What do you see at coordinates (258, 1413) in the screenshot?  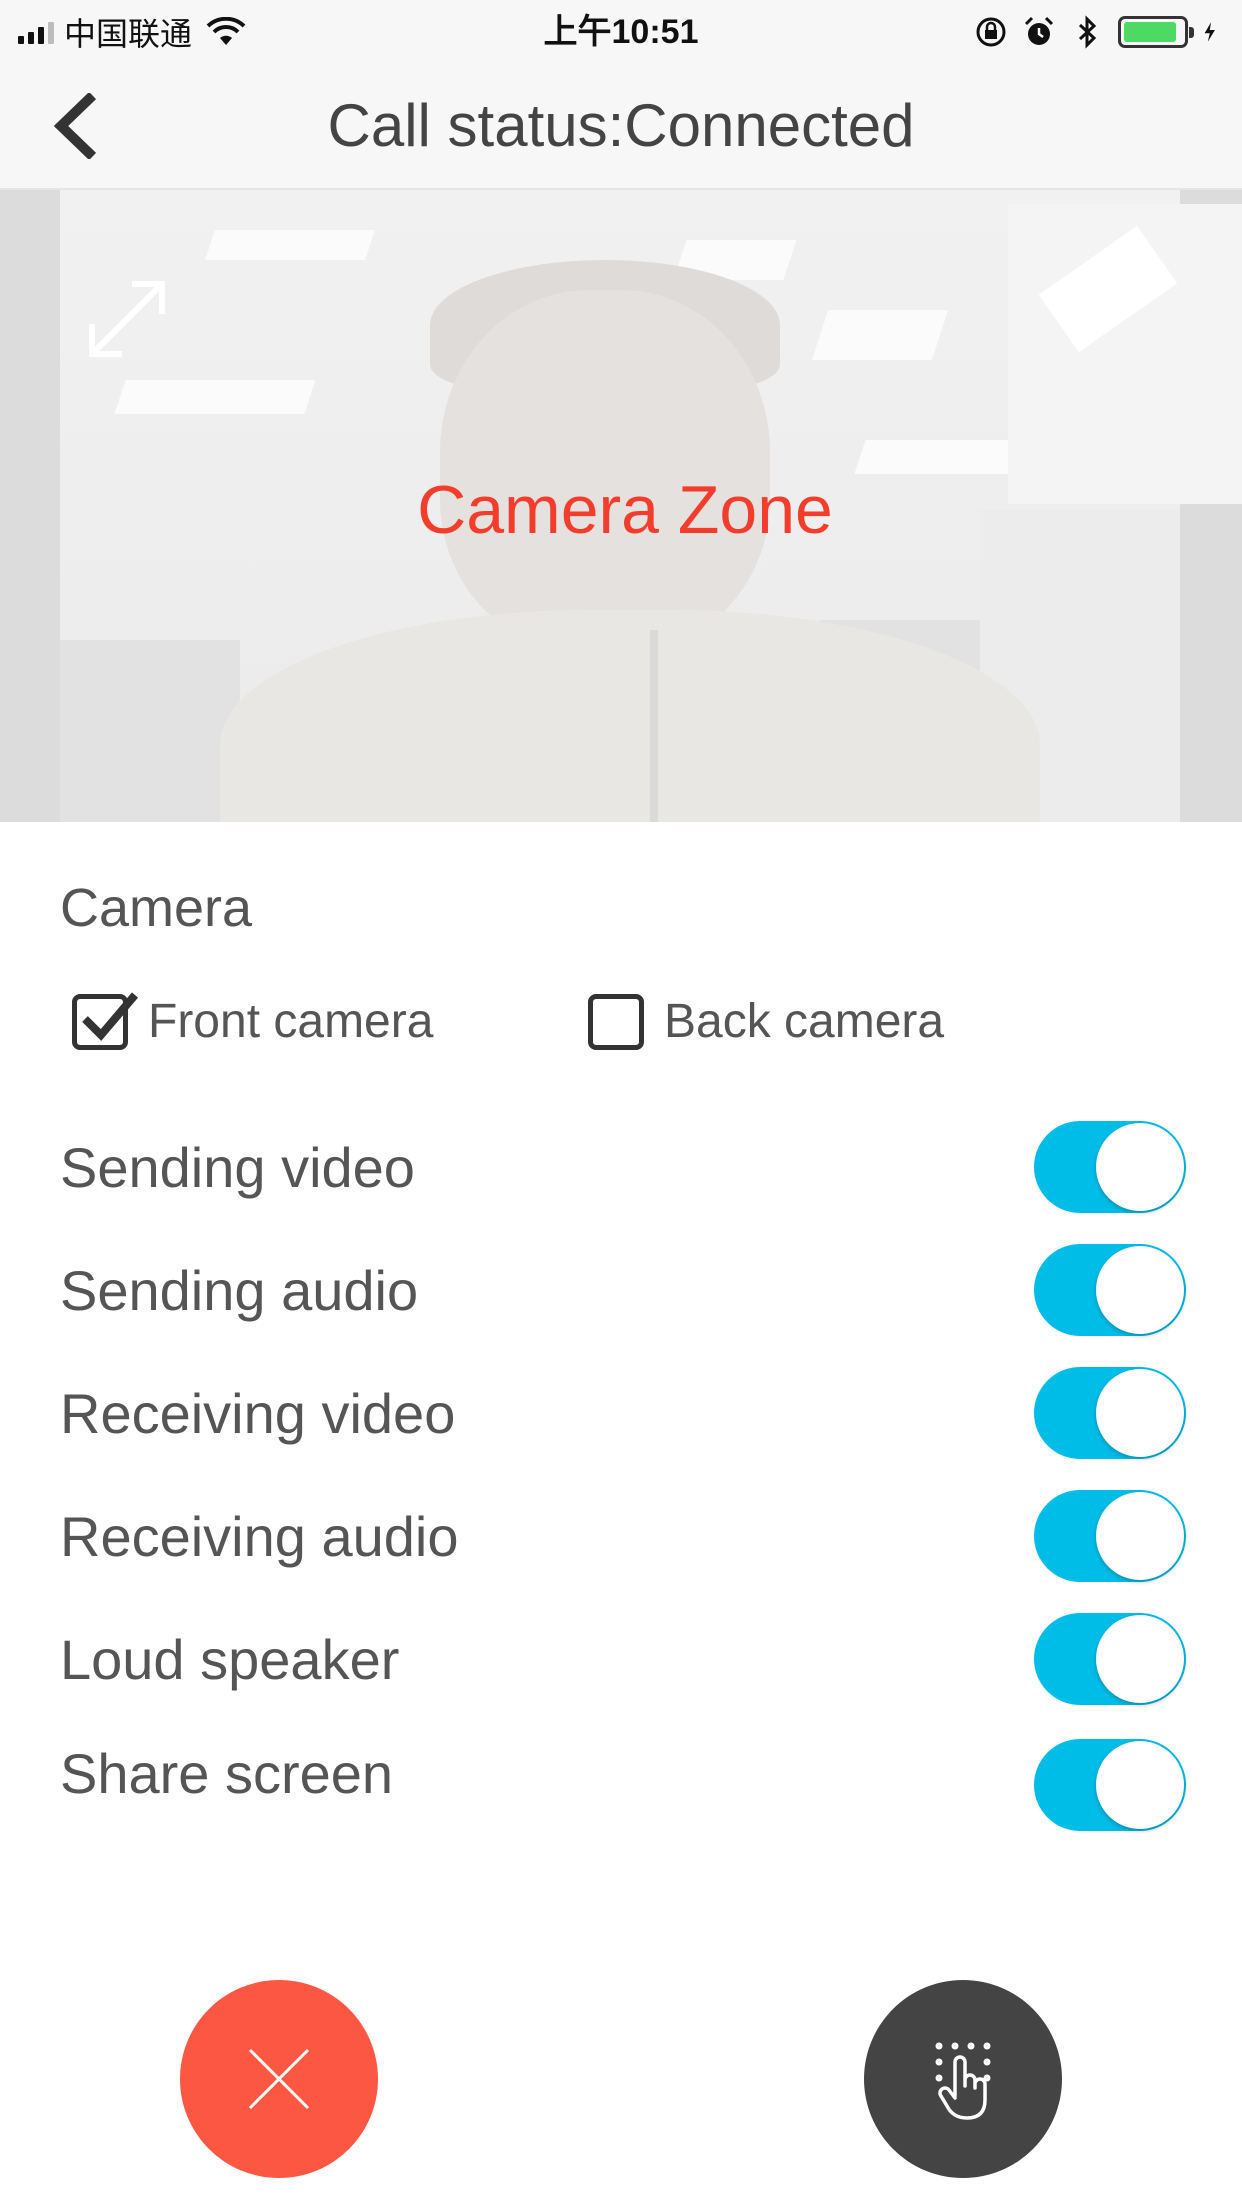 I see `receiving-video-label: Receiving video` at bounding box center [258, 1413].